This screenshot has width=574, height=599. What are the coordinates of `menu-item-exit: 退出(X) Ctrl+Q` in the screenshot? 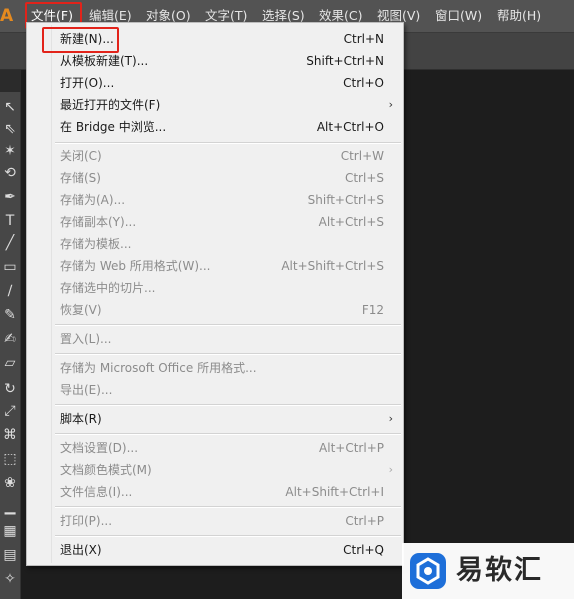 It's located at (215, 550).